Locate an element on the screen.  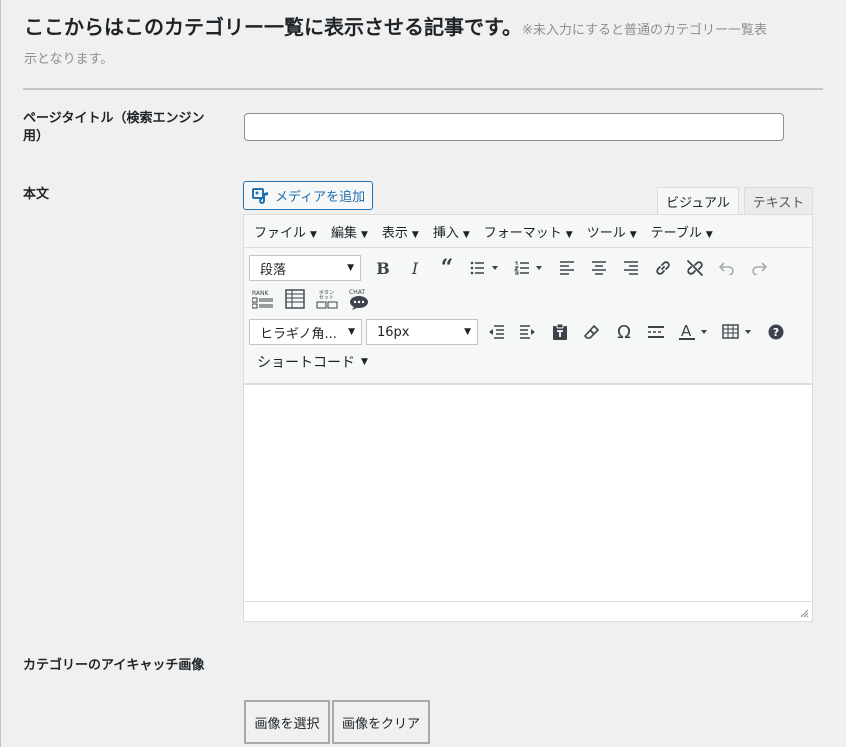
button-set-icon: ボタン セット is located at coordinates (327, 299).